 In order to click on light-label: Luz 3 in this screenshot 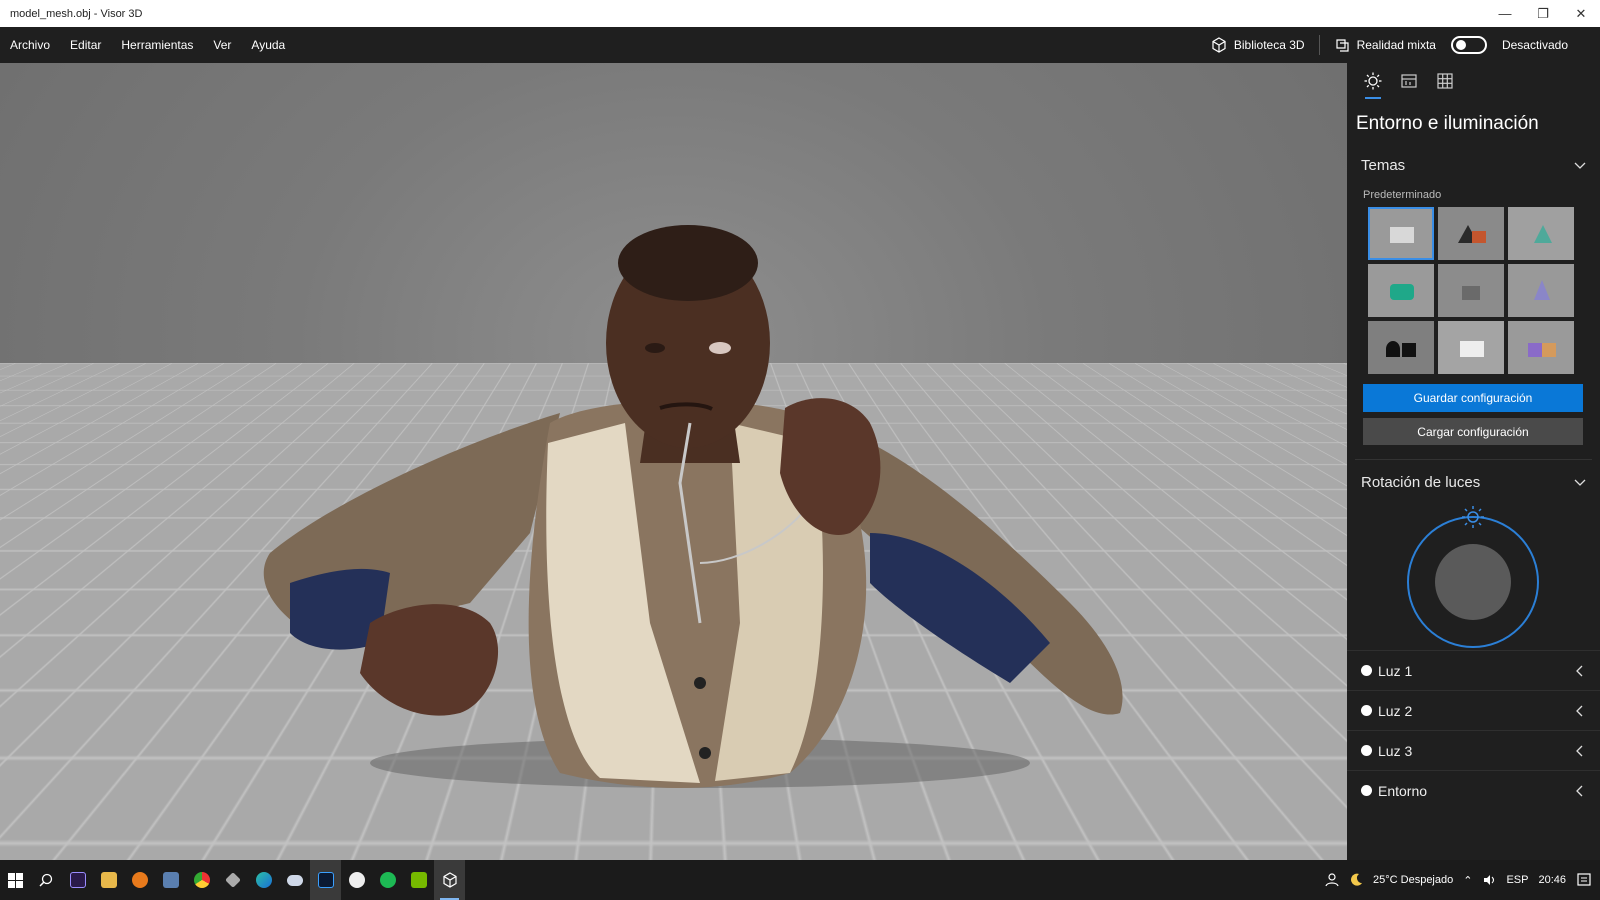, I will do `click(1476, 751)`.